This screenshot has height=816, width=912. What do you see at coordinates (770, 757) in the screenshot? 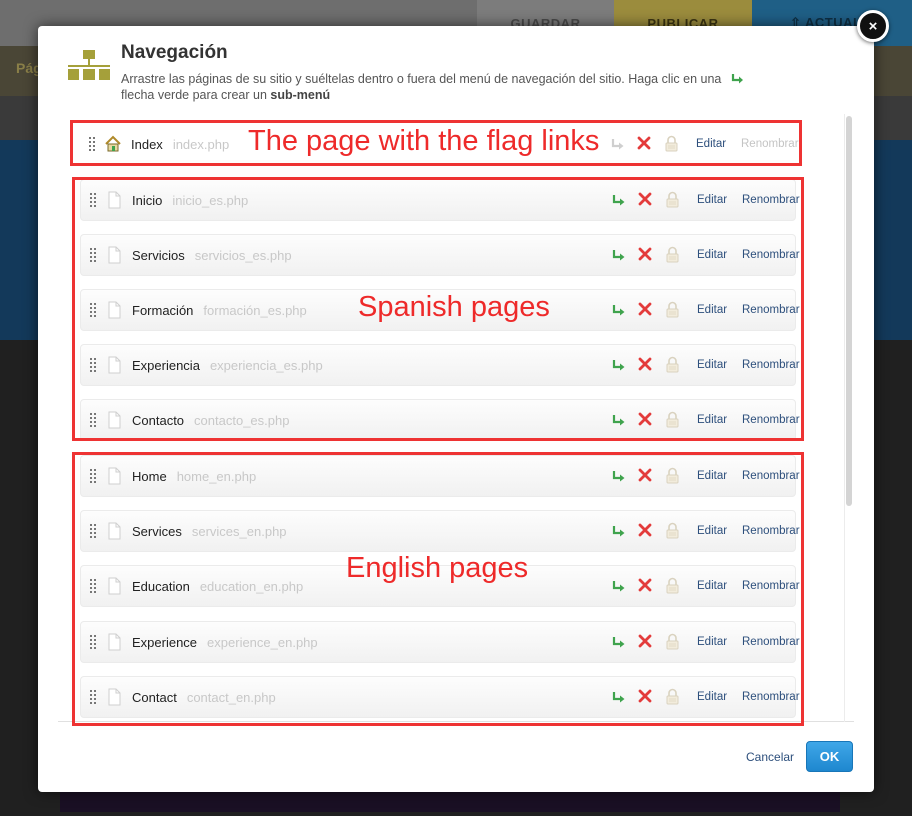
I see `cancel-button: Cancelar` at bounding box center [770, 757].